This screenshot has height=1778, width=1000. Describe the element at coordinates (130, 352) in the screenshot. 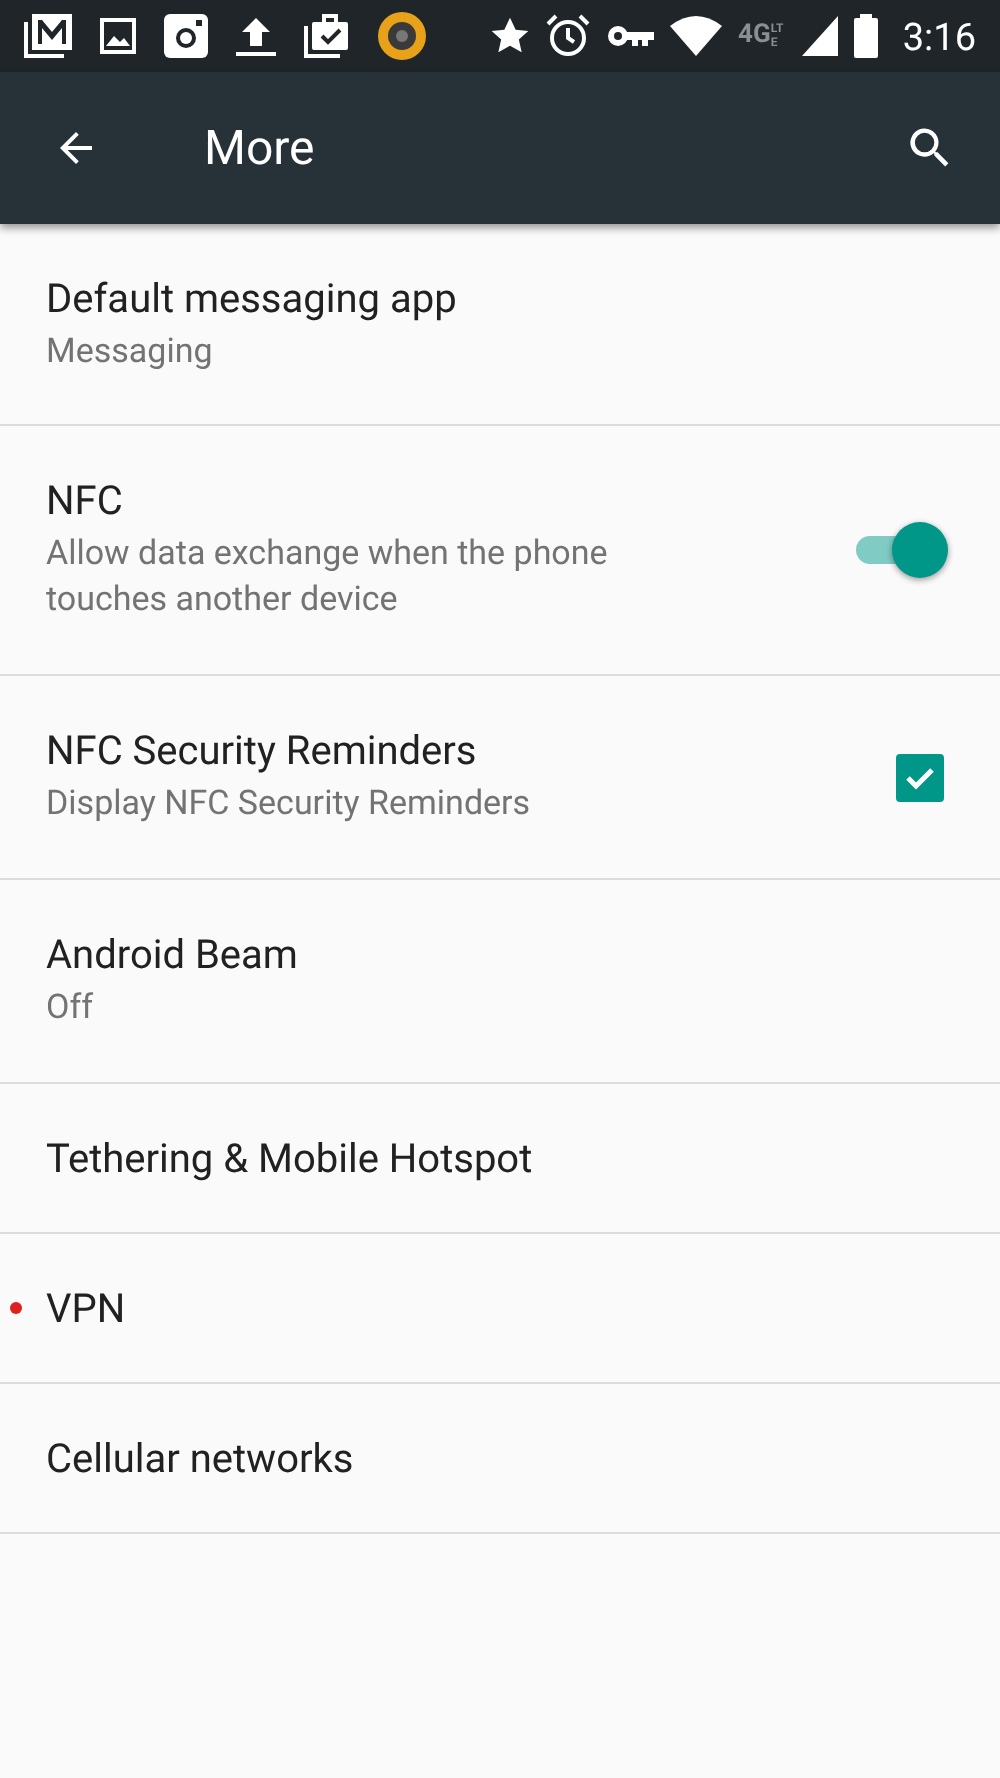

I see `item-summary: Messaging` at that location.